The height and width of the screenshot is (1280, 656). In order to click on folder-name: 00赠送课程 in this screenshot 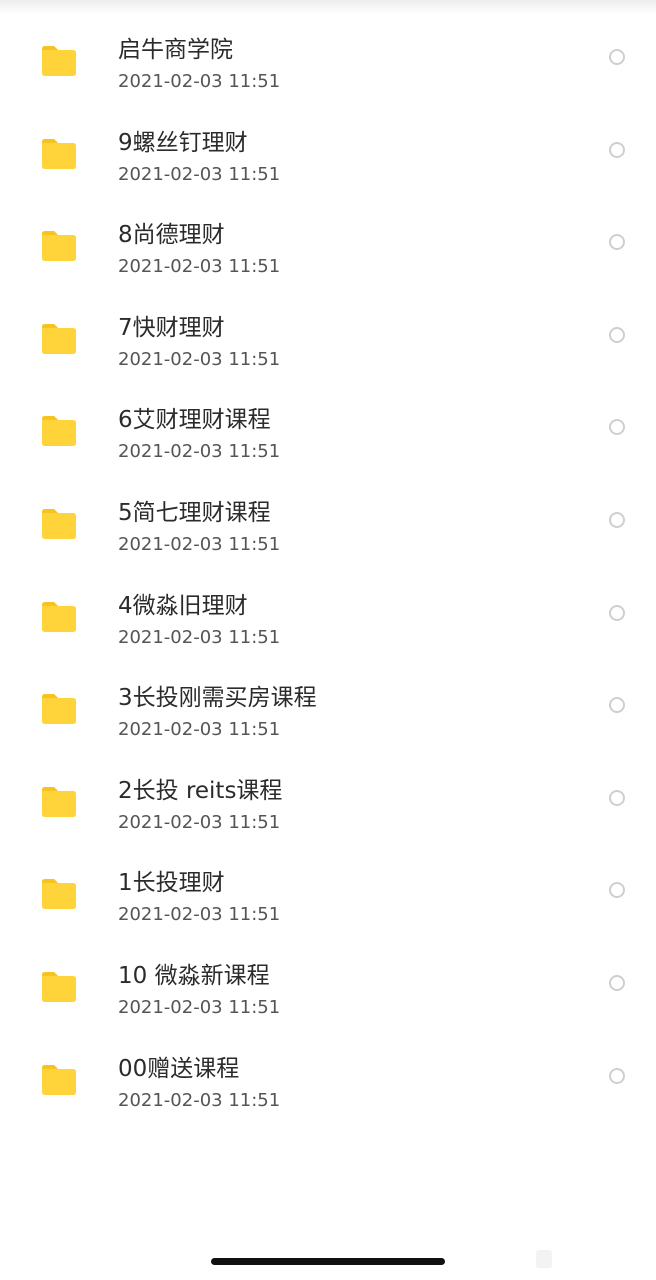, I will do `click(179, 1068)`.